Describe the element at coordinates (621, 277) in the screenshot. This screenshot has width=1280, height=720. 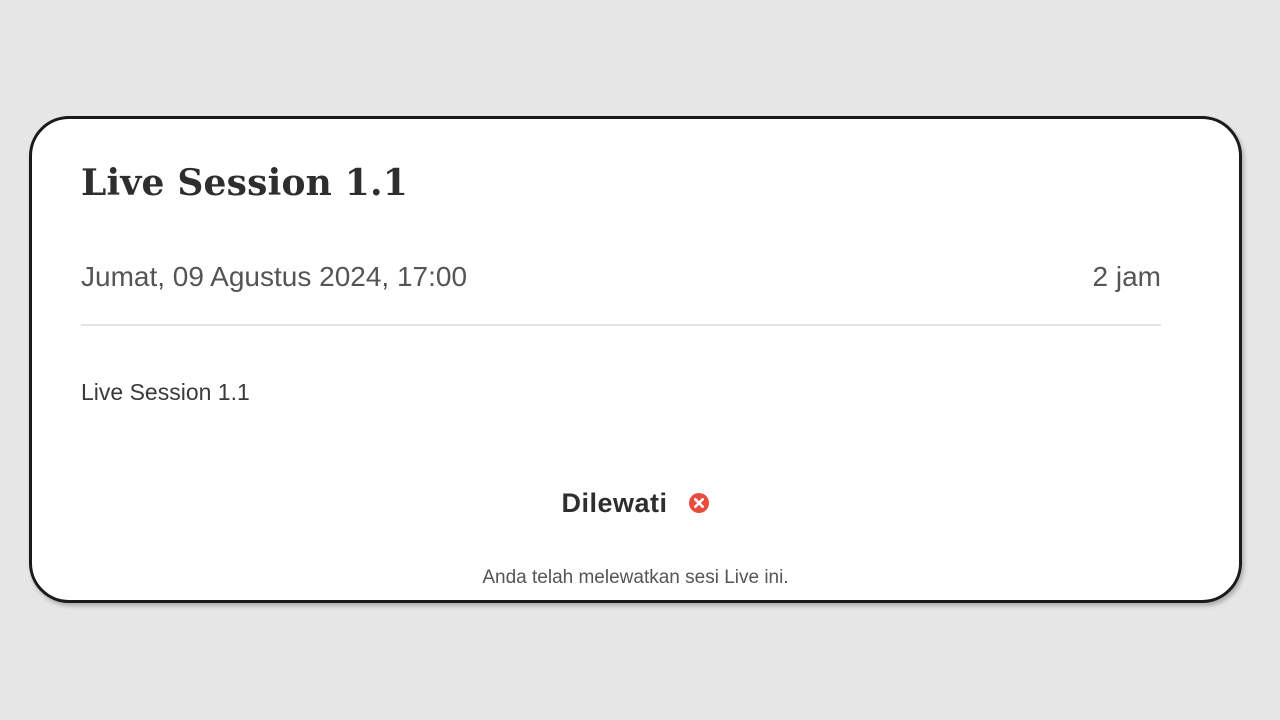
I see `schedule-row: Jumat, 09 Agustus 2024, 17:00 2 jam` at that location.